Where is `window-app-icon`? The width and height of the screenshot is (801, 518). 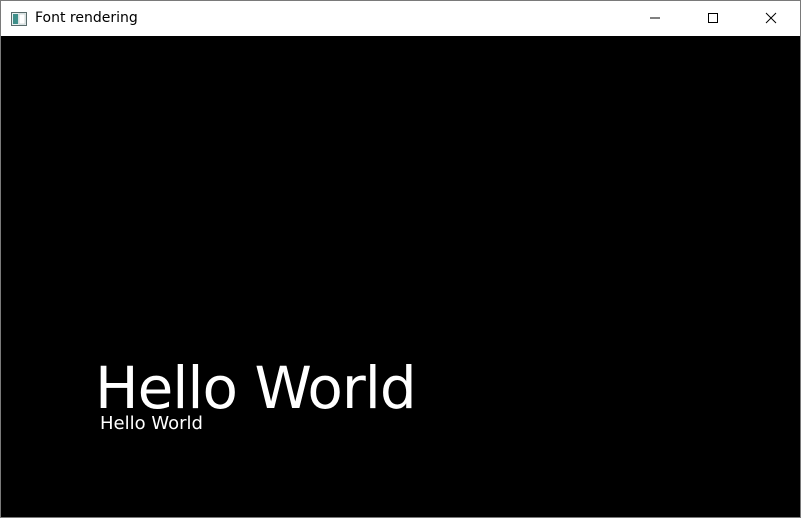 window-app-icon is located at coordinates (19, 18).